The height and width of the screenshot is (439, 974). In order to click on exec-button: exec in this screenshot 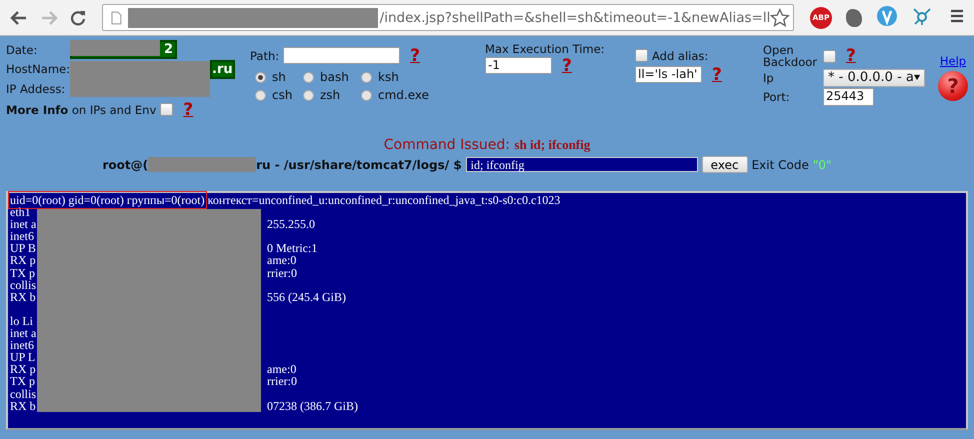, I will do `click(725, 164)`.